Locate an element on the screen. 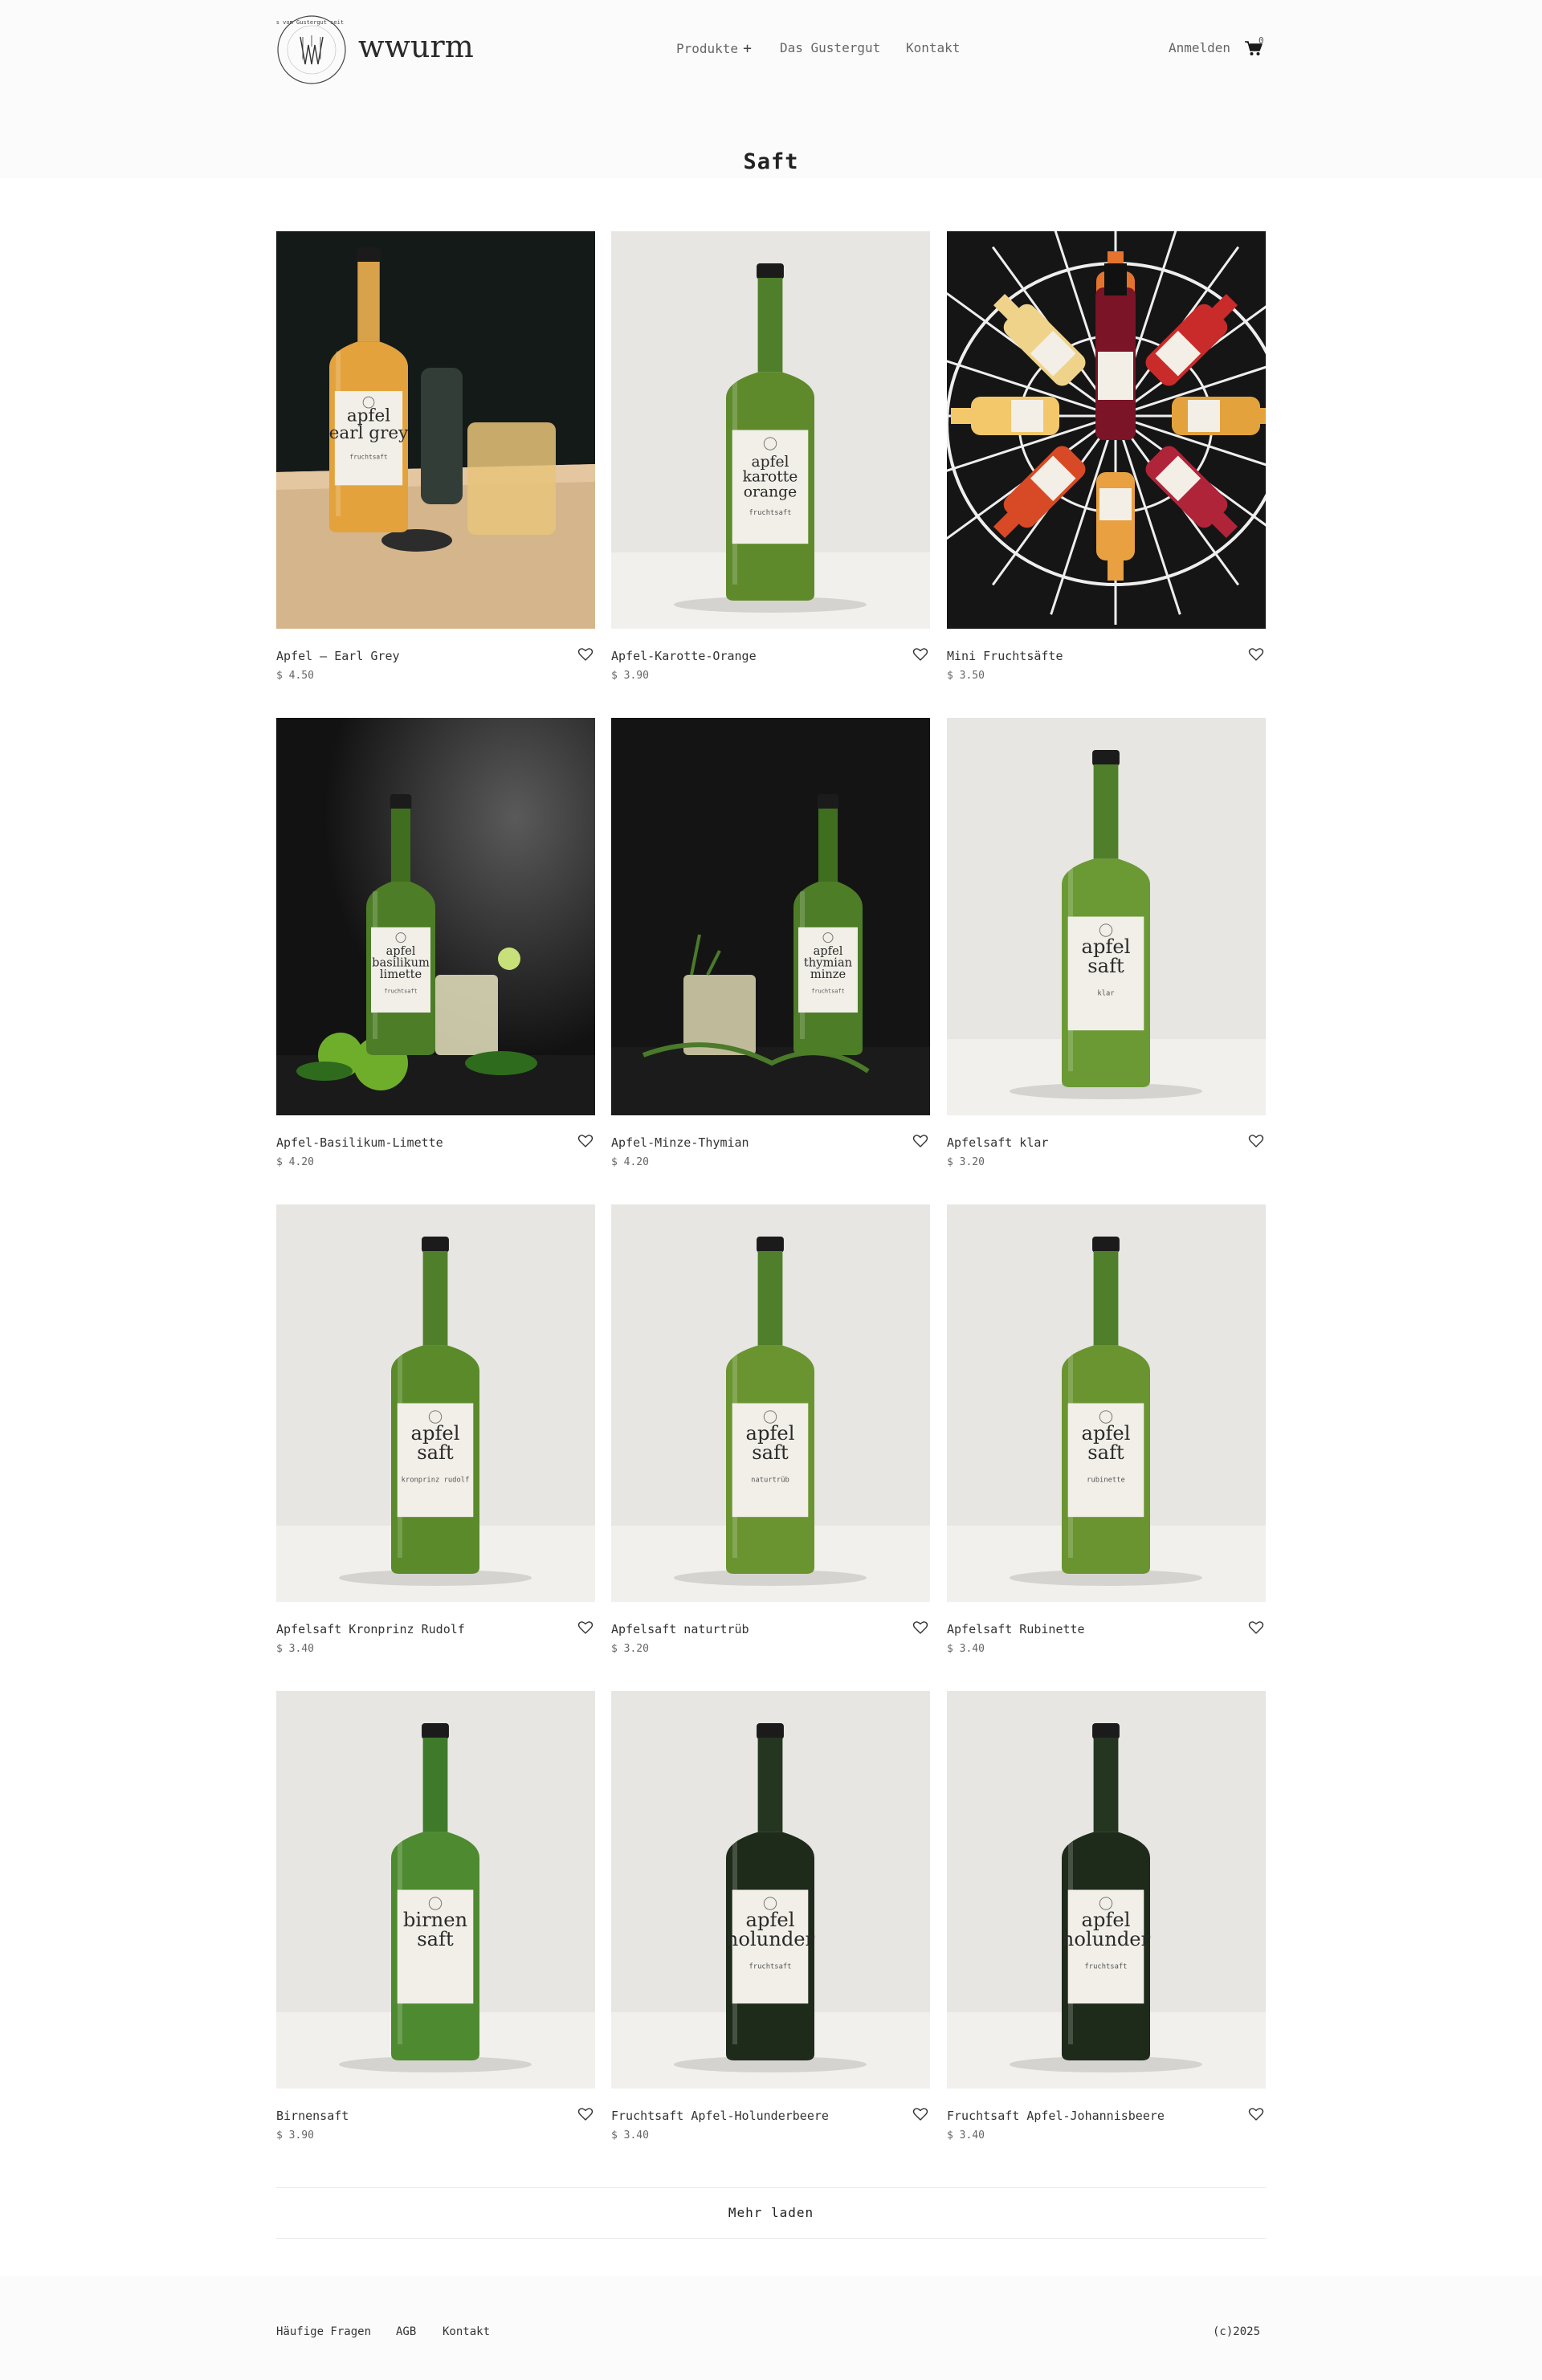 The height and width of the screenshot is (2380, 1542). product-price: $ 4.50 is located at coordinates (295, 676).